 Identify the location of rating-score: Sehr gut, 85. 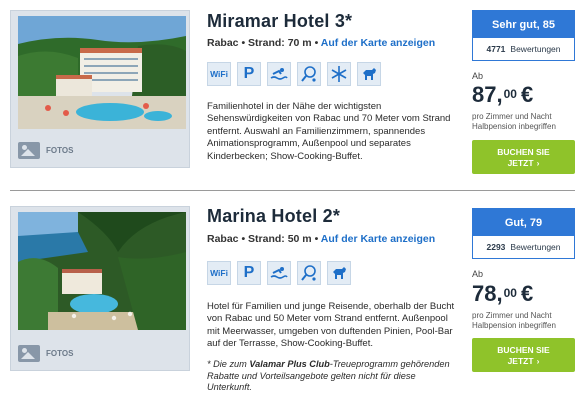
(523, 24).